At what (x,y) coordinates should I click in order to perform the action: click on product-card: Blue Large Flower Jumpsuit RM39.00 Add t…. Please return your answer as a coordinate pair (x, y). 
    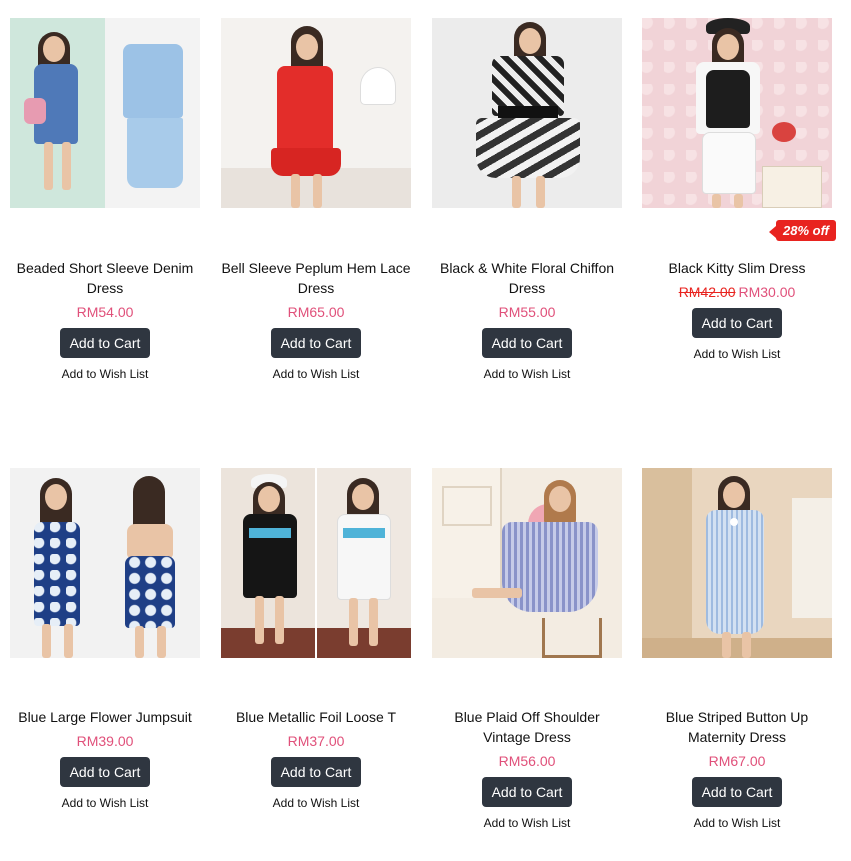
    Looking at the image, I should click on (105, 658).